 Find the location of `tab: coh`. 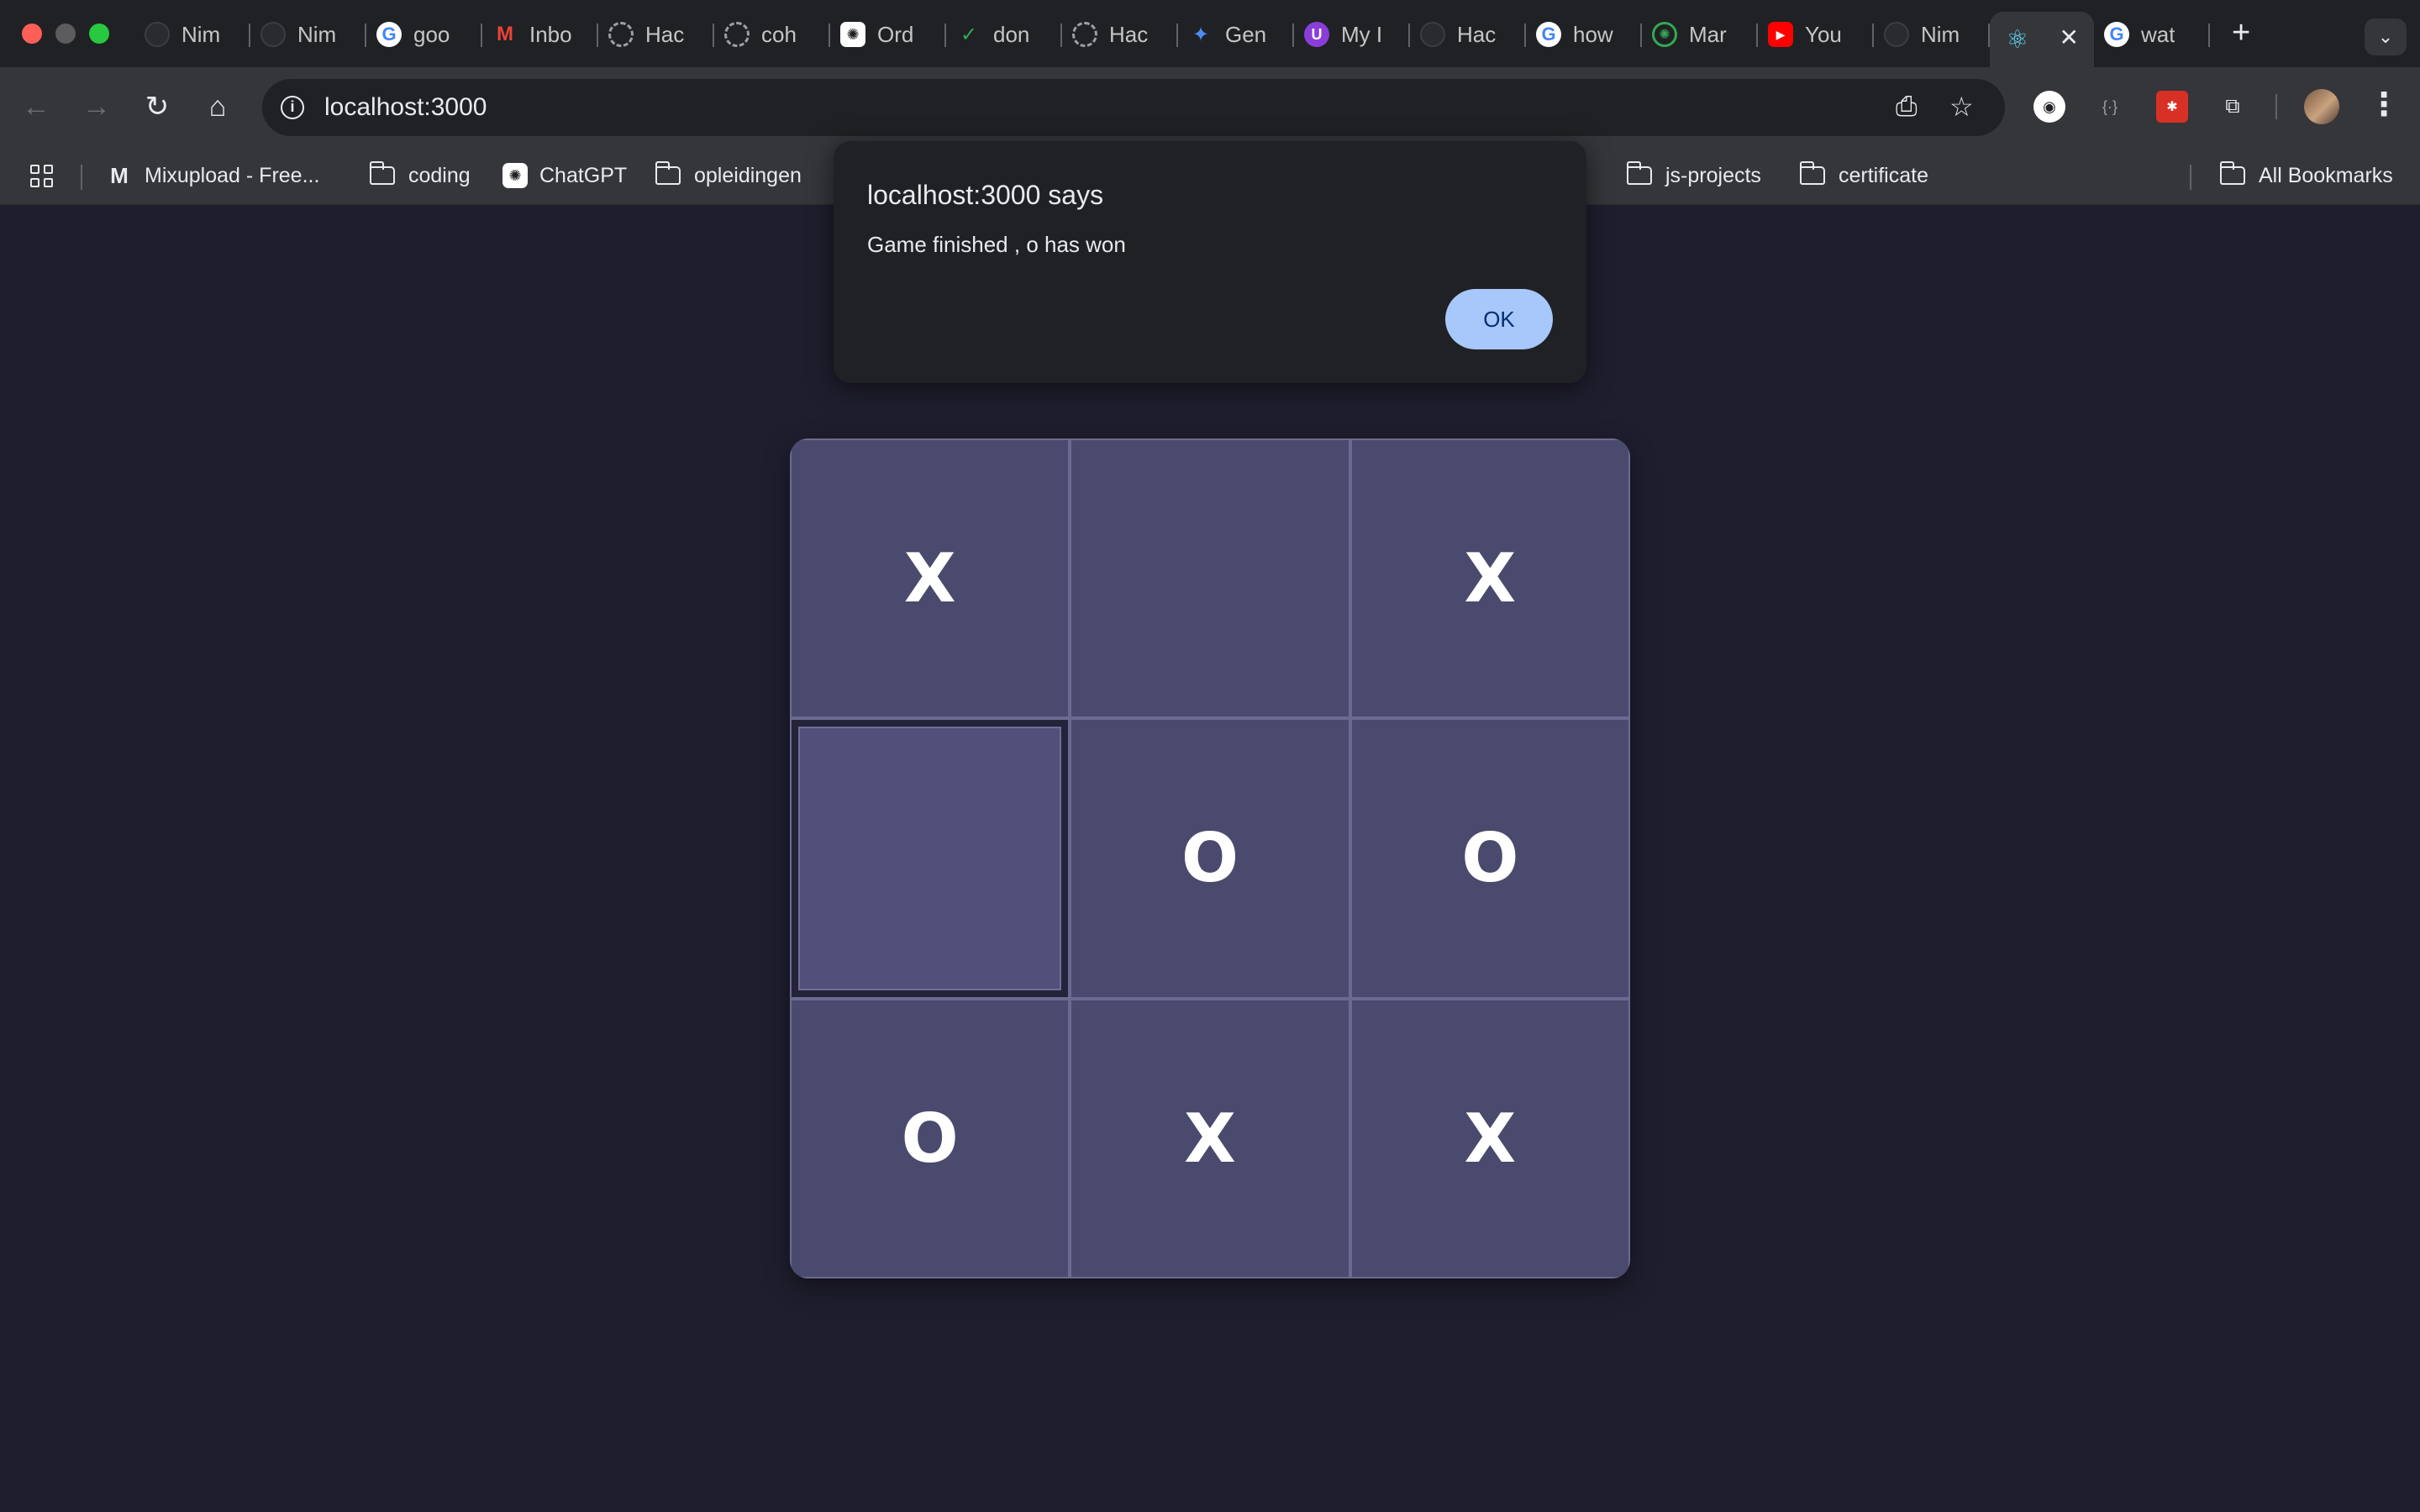

tab: coh is located at coordinates (772, 34).